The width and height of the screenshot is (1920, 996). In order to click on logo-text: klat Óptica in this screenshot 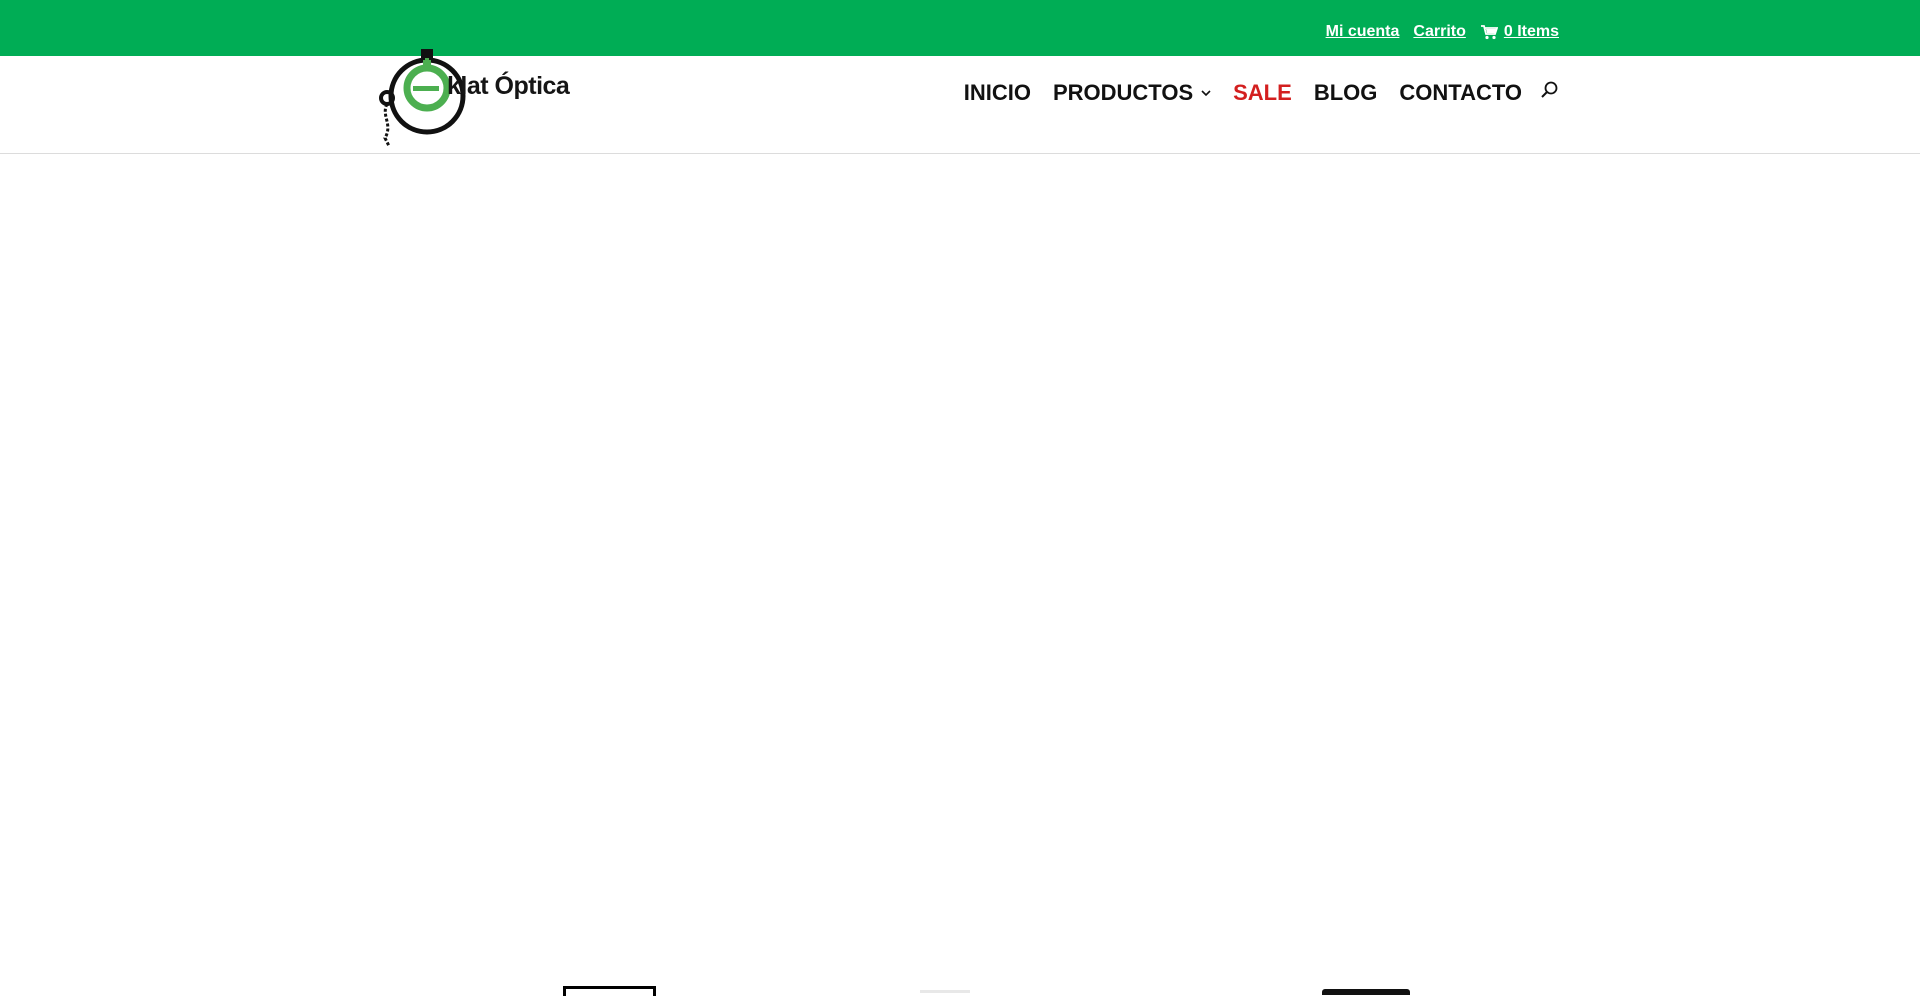, I will do `click(508, 86)`.